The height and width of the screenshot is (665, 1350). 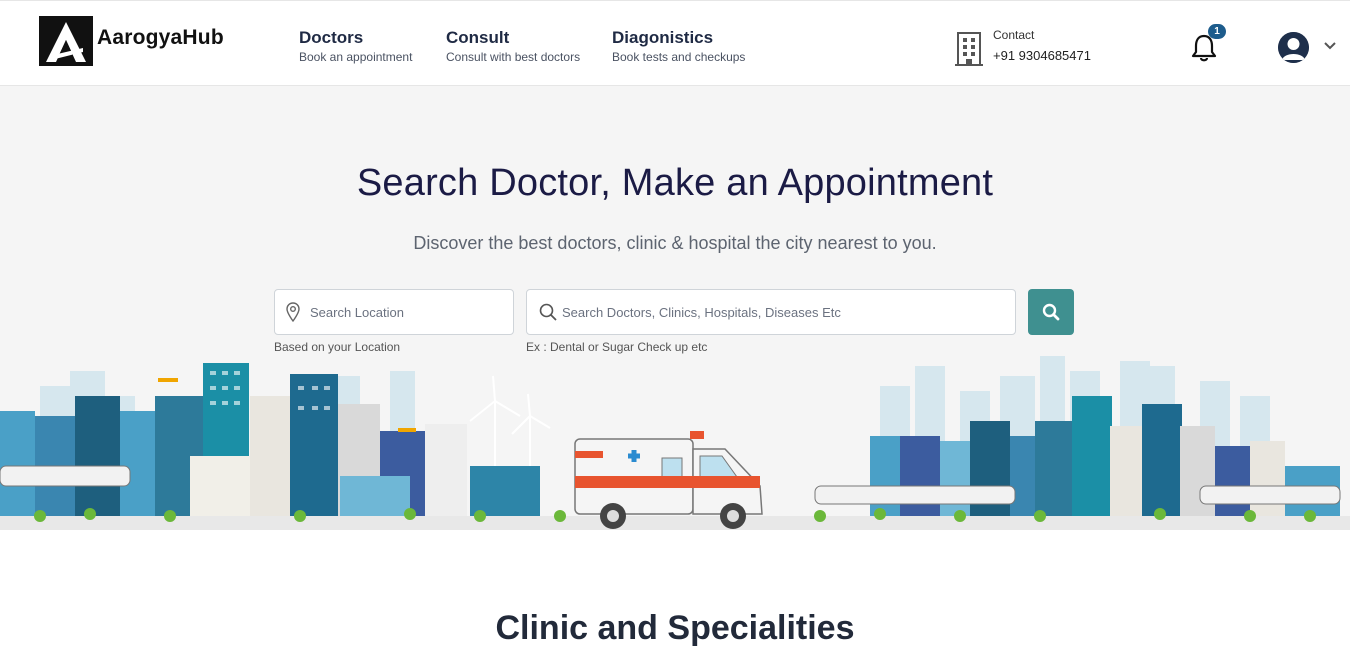 I want to click on brand-logo: AarogyaHub, so click(x=131, y=41).